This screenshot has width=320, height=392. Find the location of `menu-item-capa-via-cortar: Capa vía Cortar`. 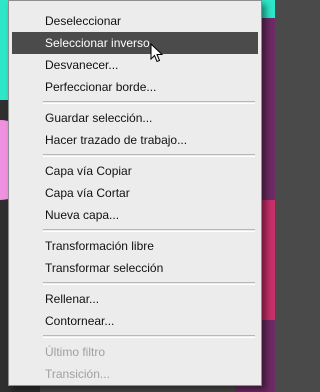

menu-item-capa-via-cortar: Capa vía Cortar is located at coordinates (135, 193).